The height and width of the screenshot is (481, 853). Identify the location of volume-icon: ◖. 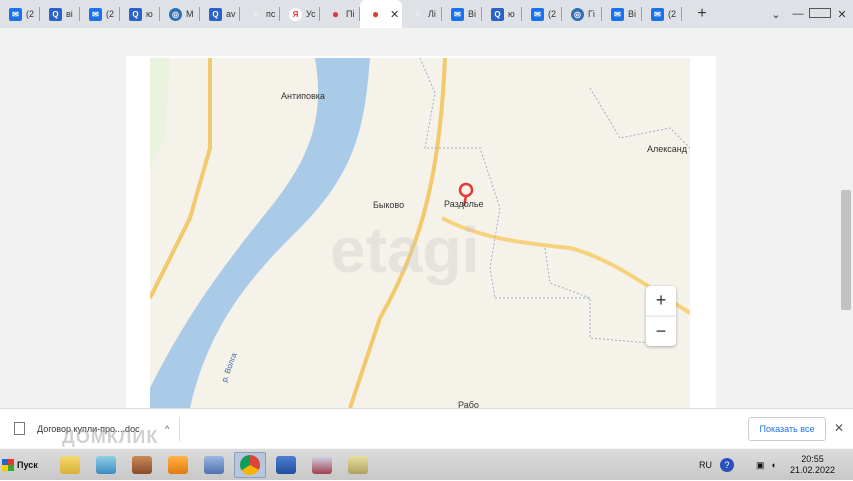
(773, 465).